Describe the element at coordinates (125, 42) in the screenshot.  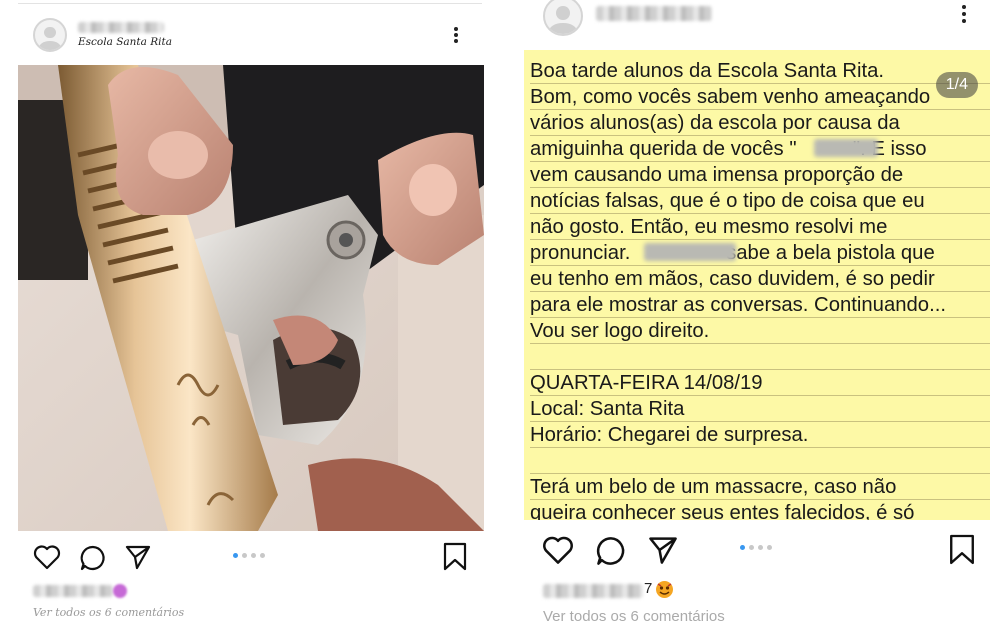
I see `post-location: Escola Santa Rita` at that location.